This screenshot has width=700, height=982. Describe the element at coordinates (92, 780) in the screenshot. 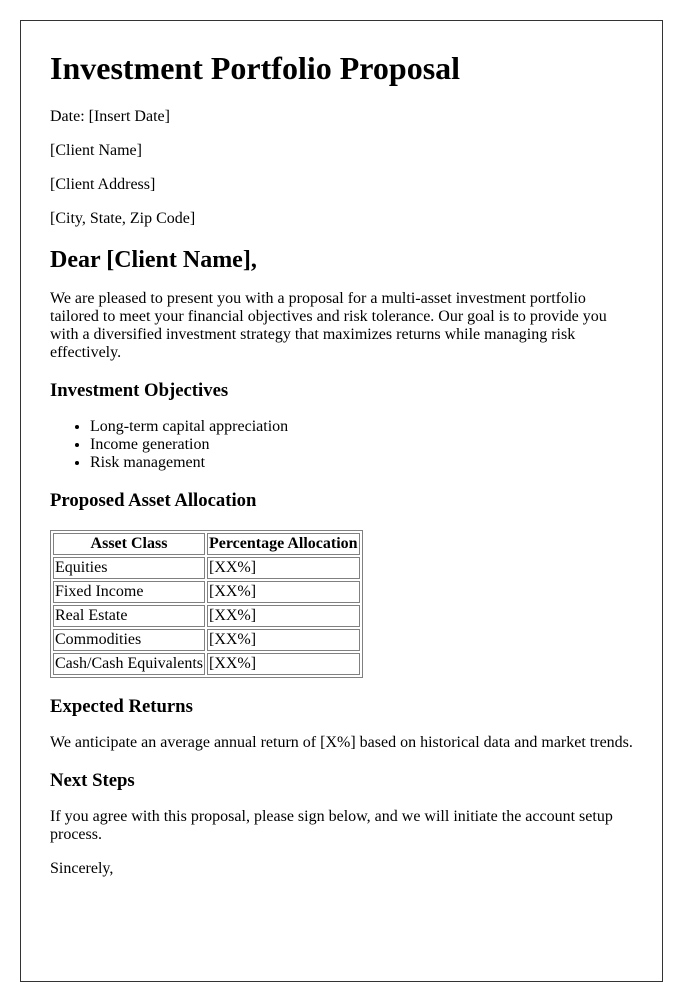

I see `next-steps-heading: Next Steps` at that location.